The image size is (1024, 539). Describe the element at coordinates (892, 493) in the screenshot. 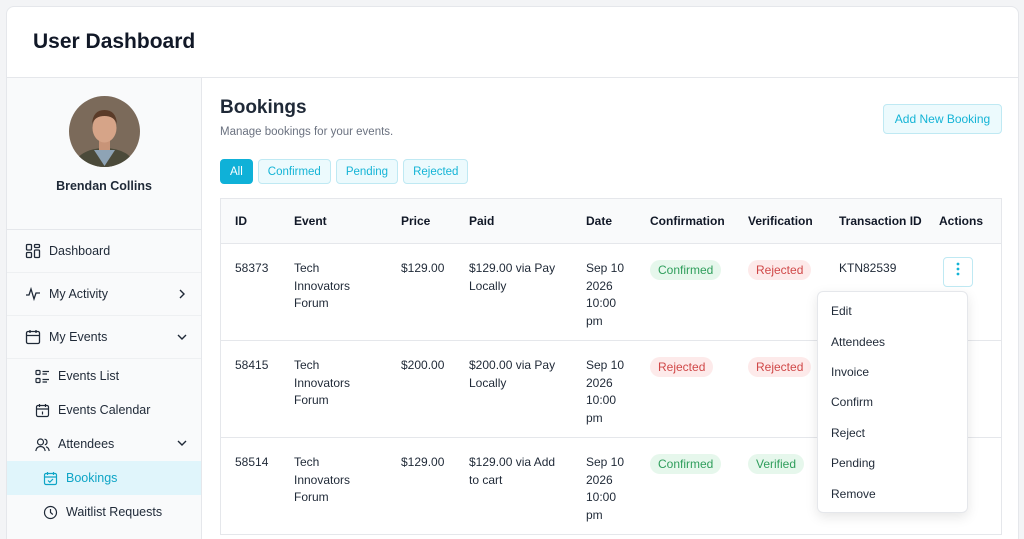

I see `menu-item-remove: Remove` at that location.